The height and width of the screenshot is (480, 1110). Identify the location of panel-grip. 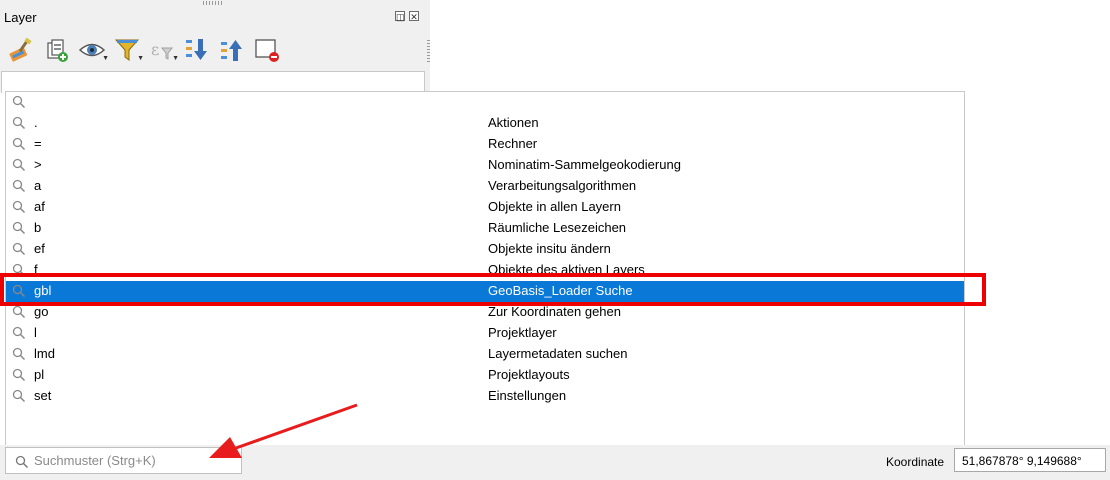
(213, 3).